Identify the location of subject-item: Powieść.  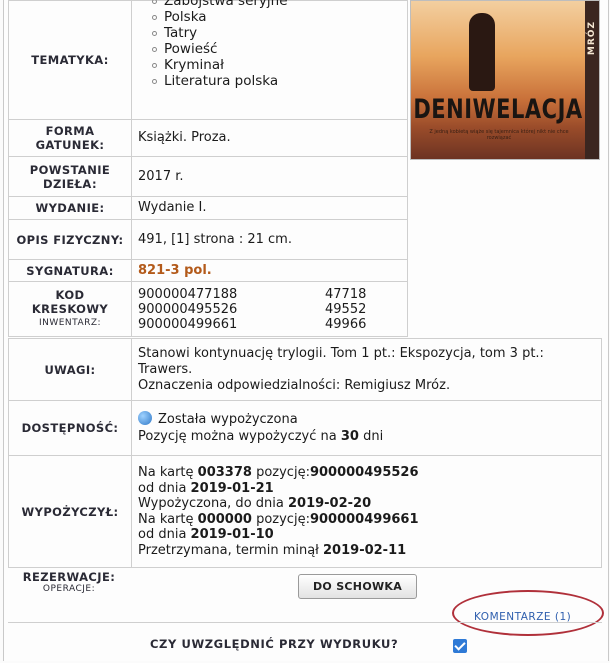
(276, 49).